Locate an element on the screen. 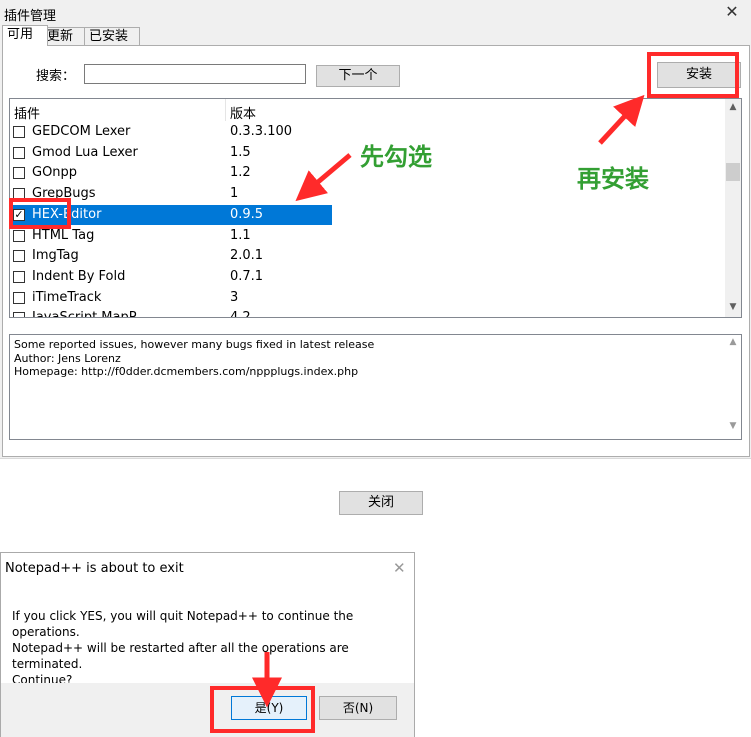  no-button: 否(N) is located at coordinates (358, 708).